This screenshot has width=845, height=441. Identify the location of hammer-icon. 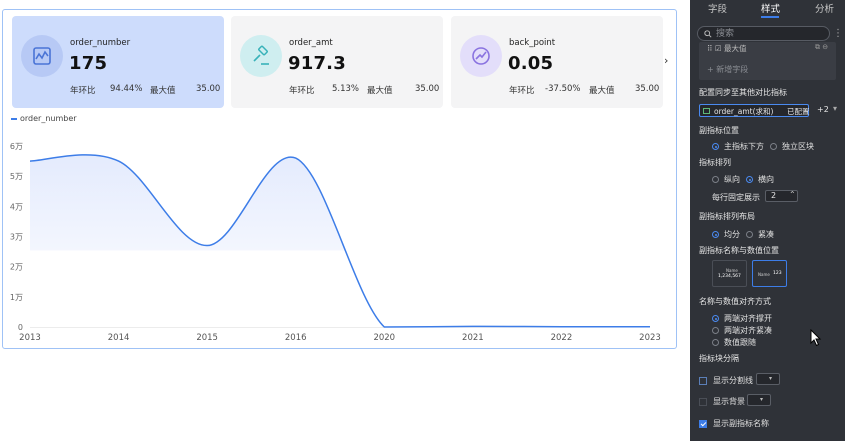
(261, 56).